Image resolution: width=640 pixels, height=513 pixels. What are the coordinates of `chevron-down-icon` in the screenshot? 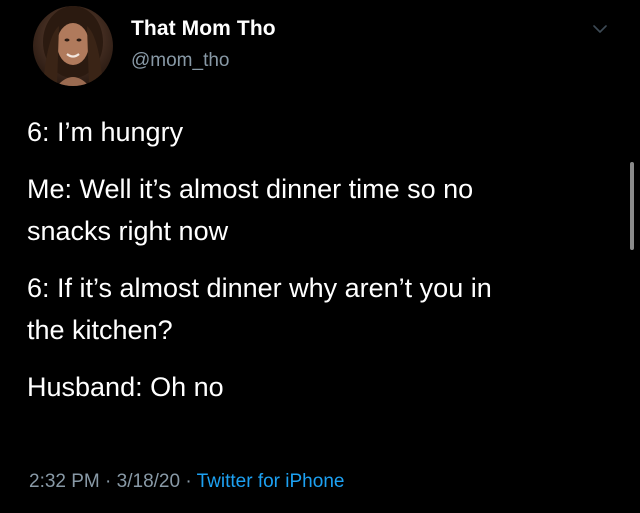 It's located at (600, 29).